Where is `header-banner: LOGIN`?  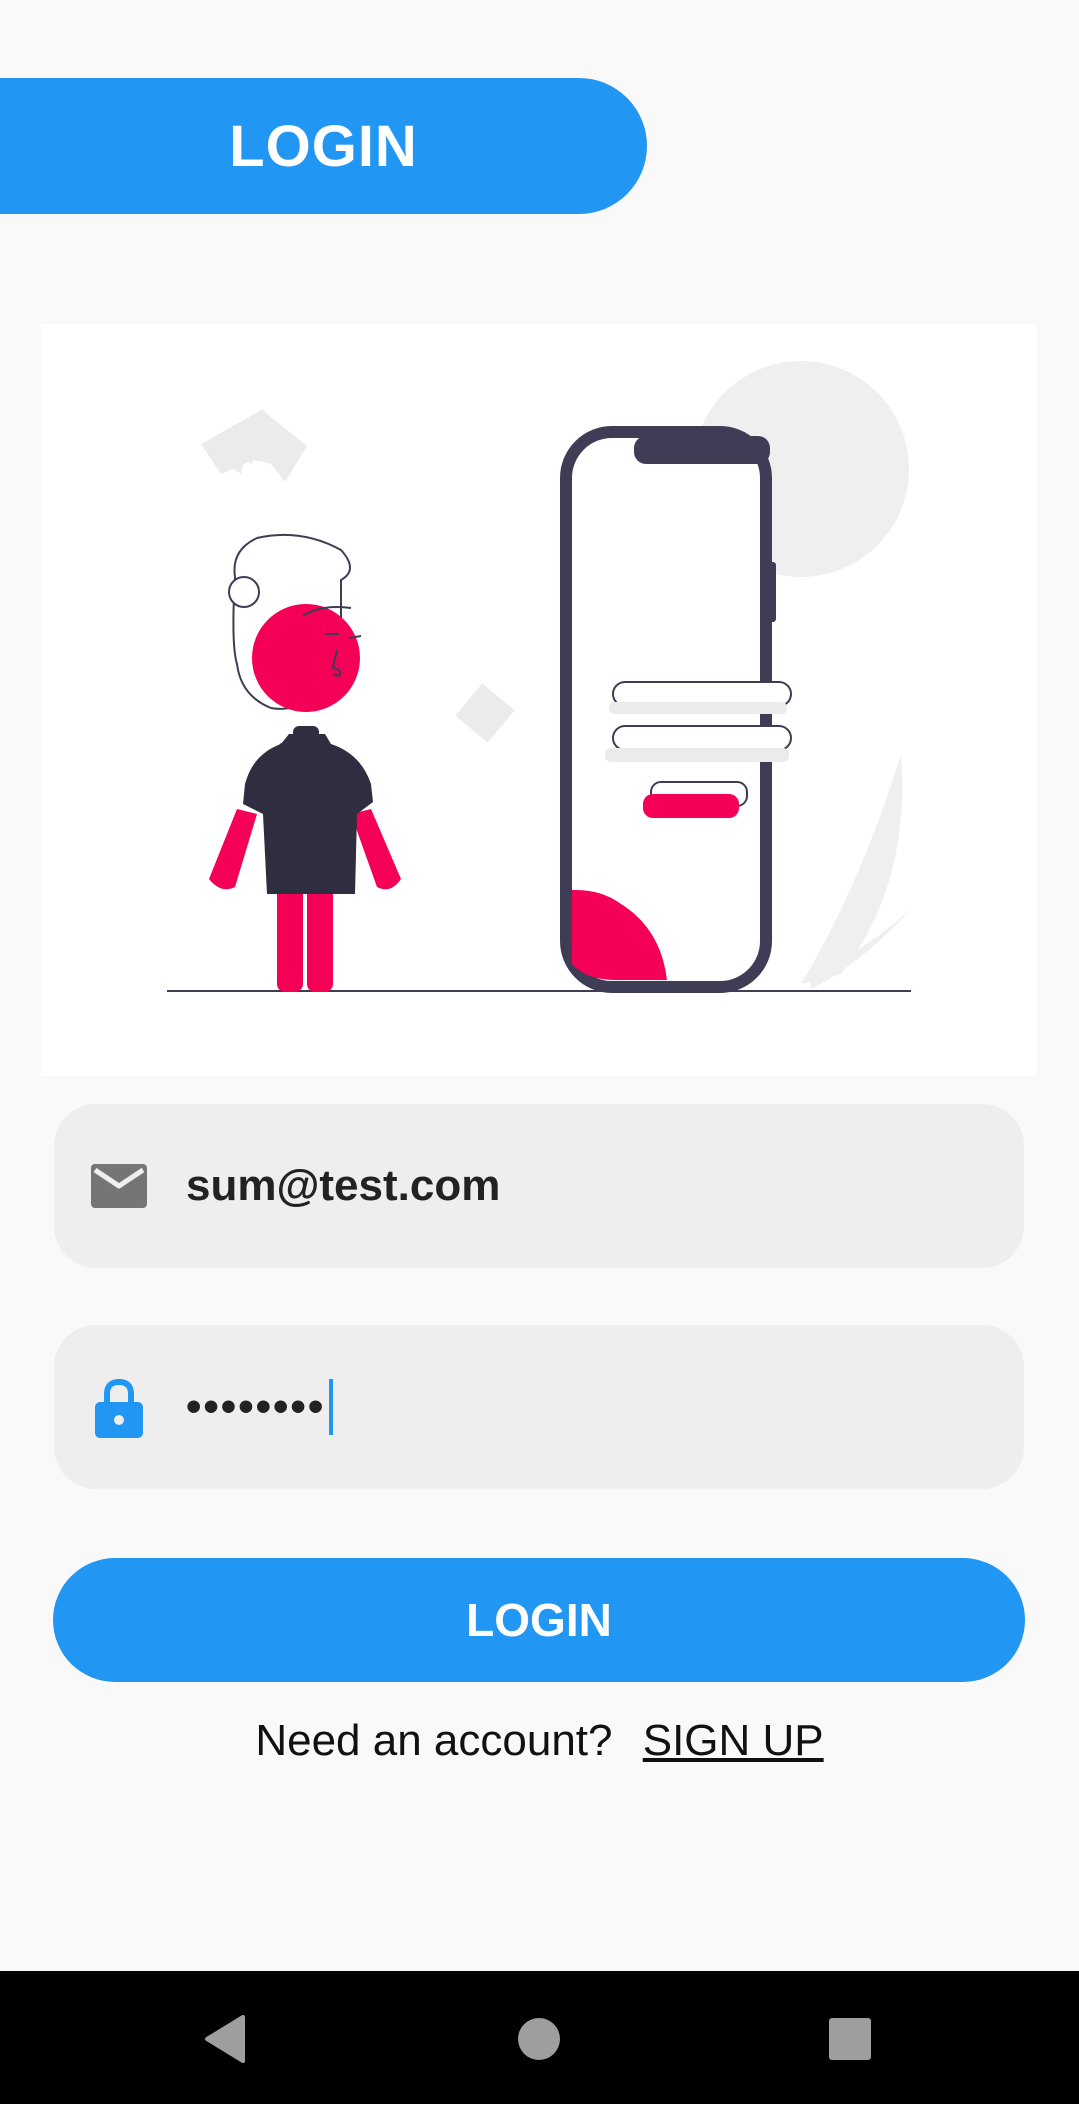 header-banner: LOGIN is located at coordinates (323, 146).